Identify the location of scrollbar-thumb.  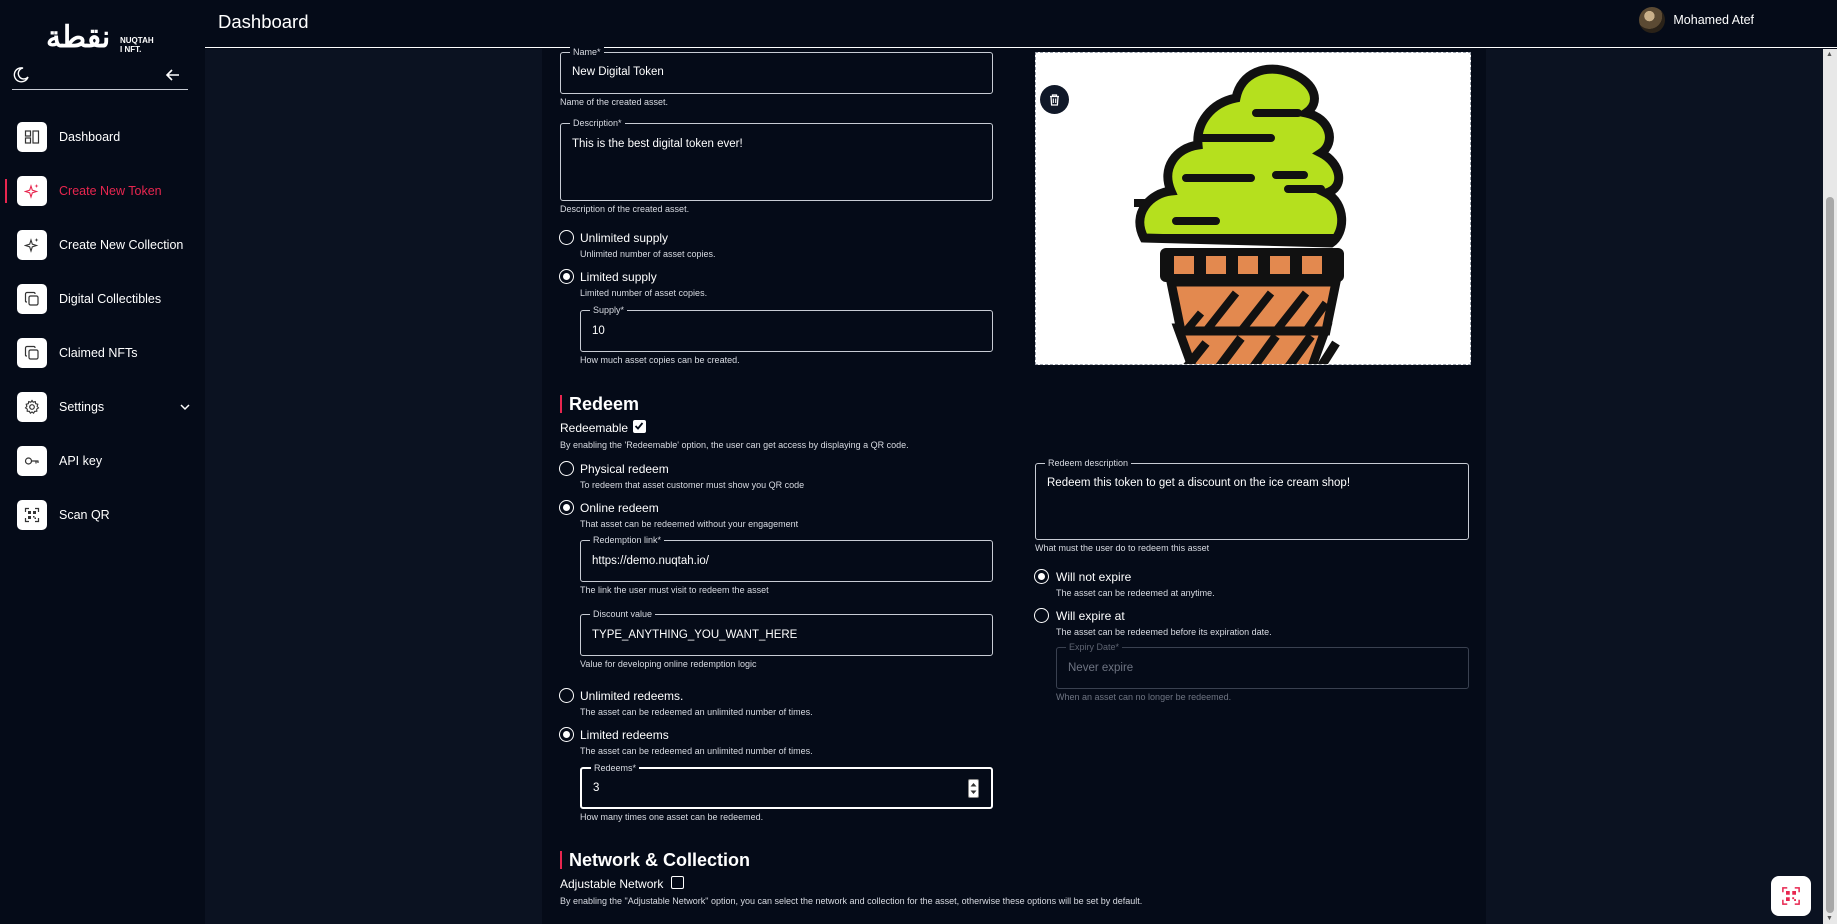
(1830, 555).